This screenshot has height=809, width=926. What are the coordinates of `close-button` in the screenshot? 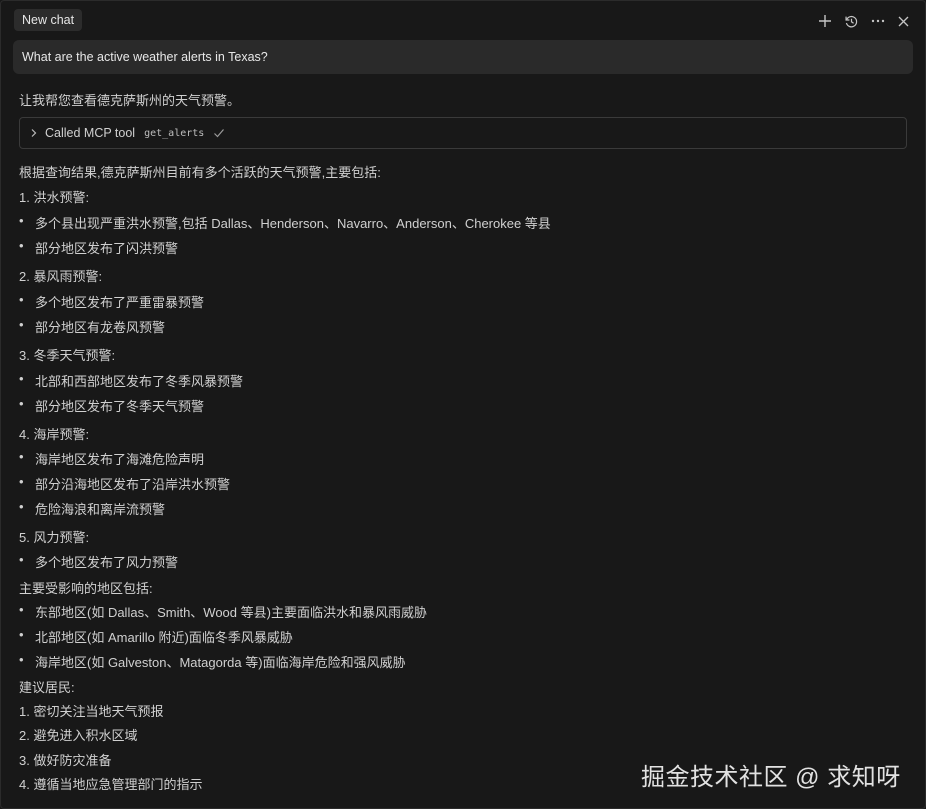 It's located at (903, 21).